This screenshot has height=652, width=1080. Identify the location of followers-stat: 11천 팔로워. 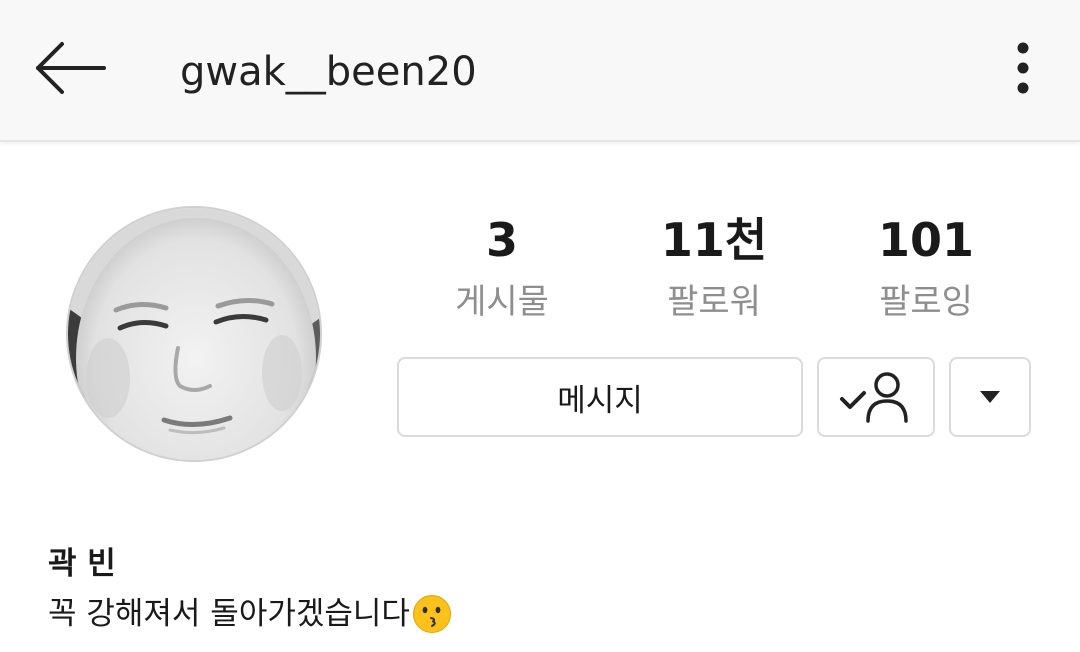
(714, 268).